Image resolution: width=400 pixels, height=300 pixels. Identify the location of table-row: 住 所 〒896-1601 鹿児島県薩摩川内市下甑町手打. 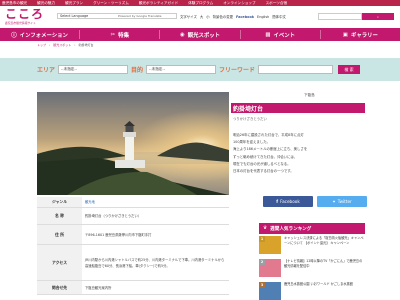
(133, 235).